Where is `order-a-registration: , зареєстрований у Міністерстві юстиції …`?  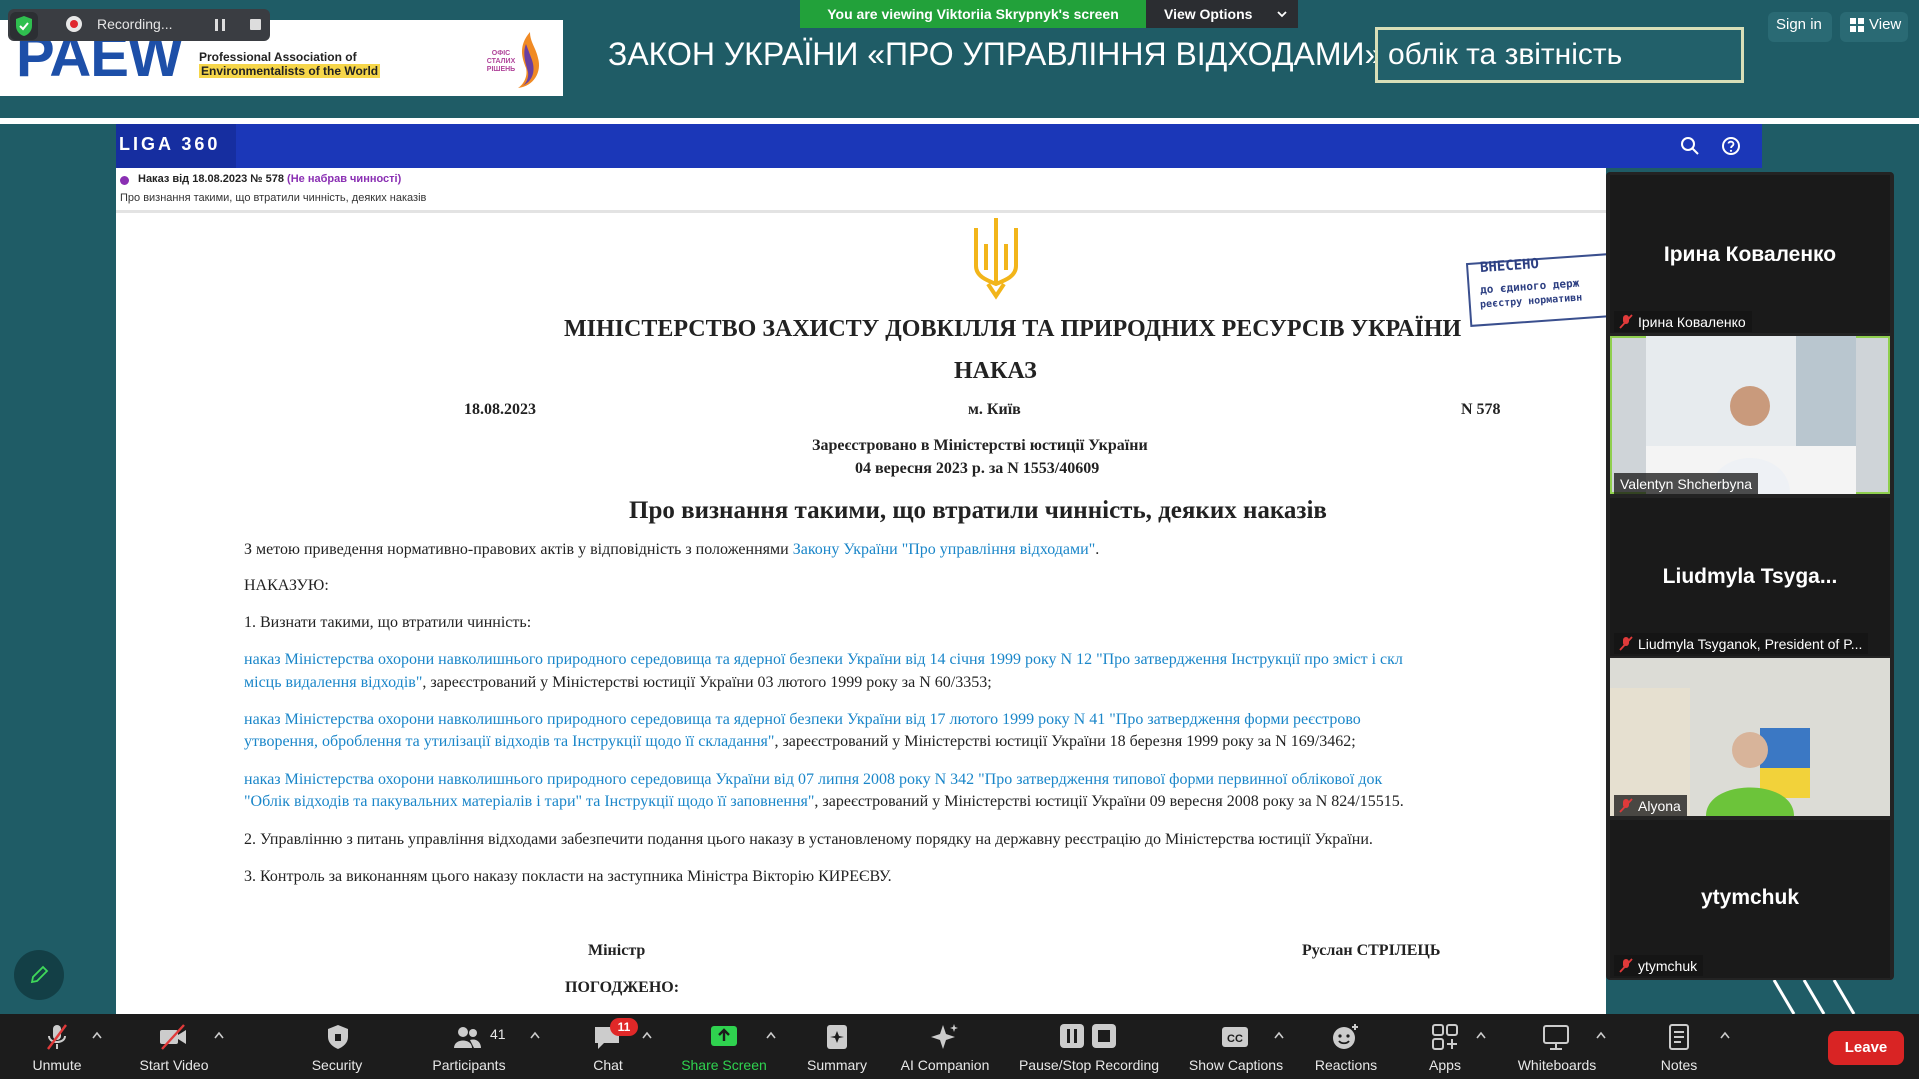 order-a-registration: , зареєстрований у Міністерстві юстиції … is located at coordinates (707, 682).